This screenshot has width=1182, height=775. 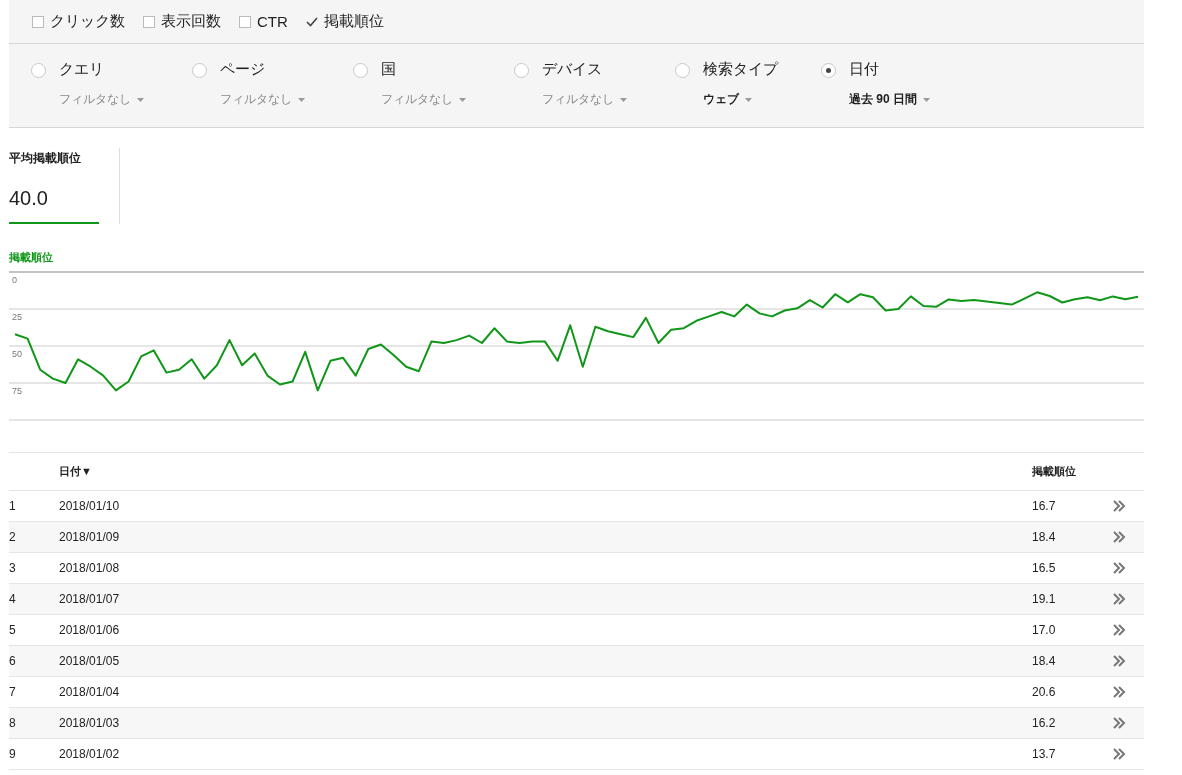 I want to click on table-cell: 17.0, so click(x=1044, y=630).